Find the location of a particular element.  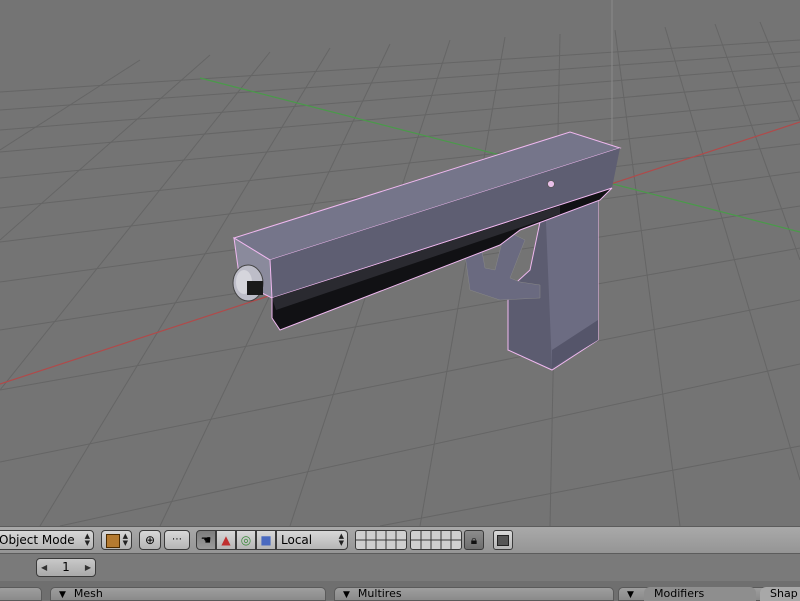

pivot-crosshair-icon: ⊕ is located at coordinates (150, 540).